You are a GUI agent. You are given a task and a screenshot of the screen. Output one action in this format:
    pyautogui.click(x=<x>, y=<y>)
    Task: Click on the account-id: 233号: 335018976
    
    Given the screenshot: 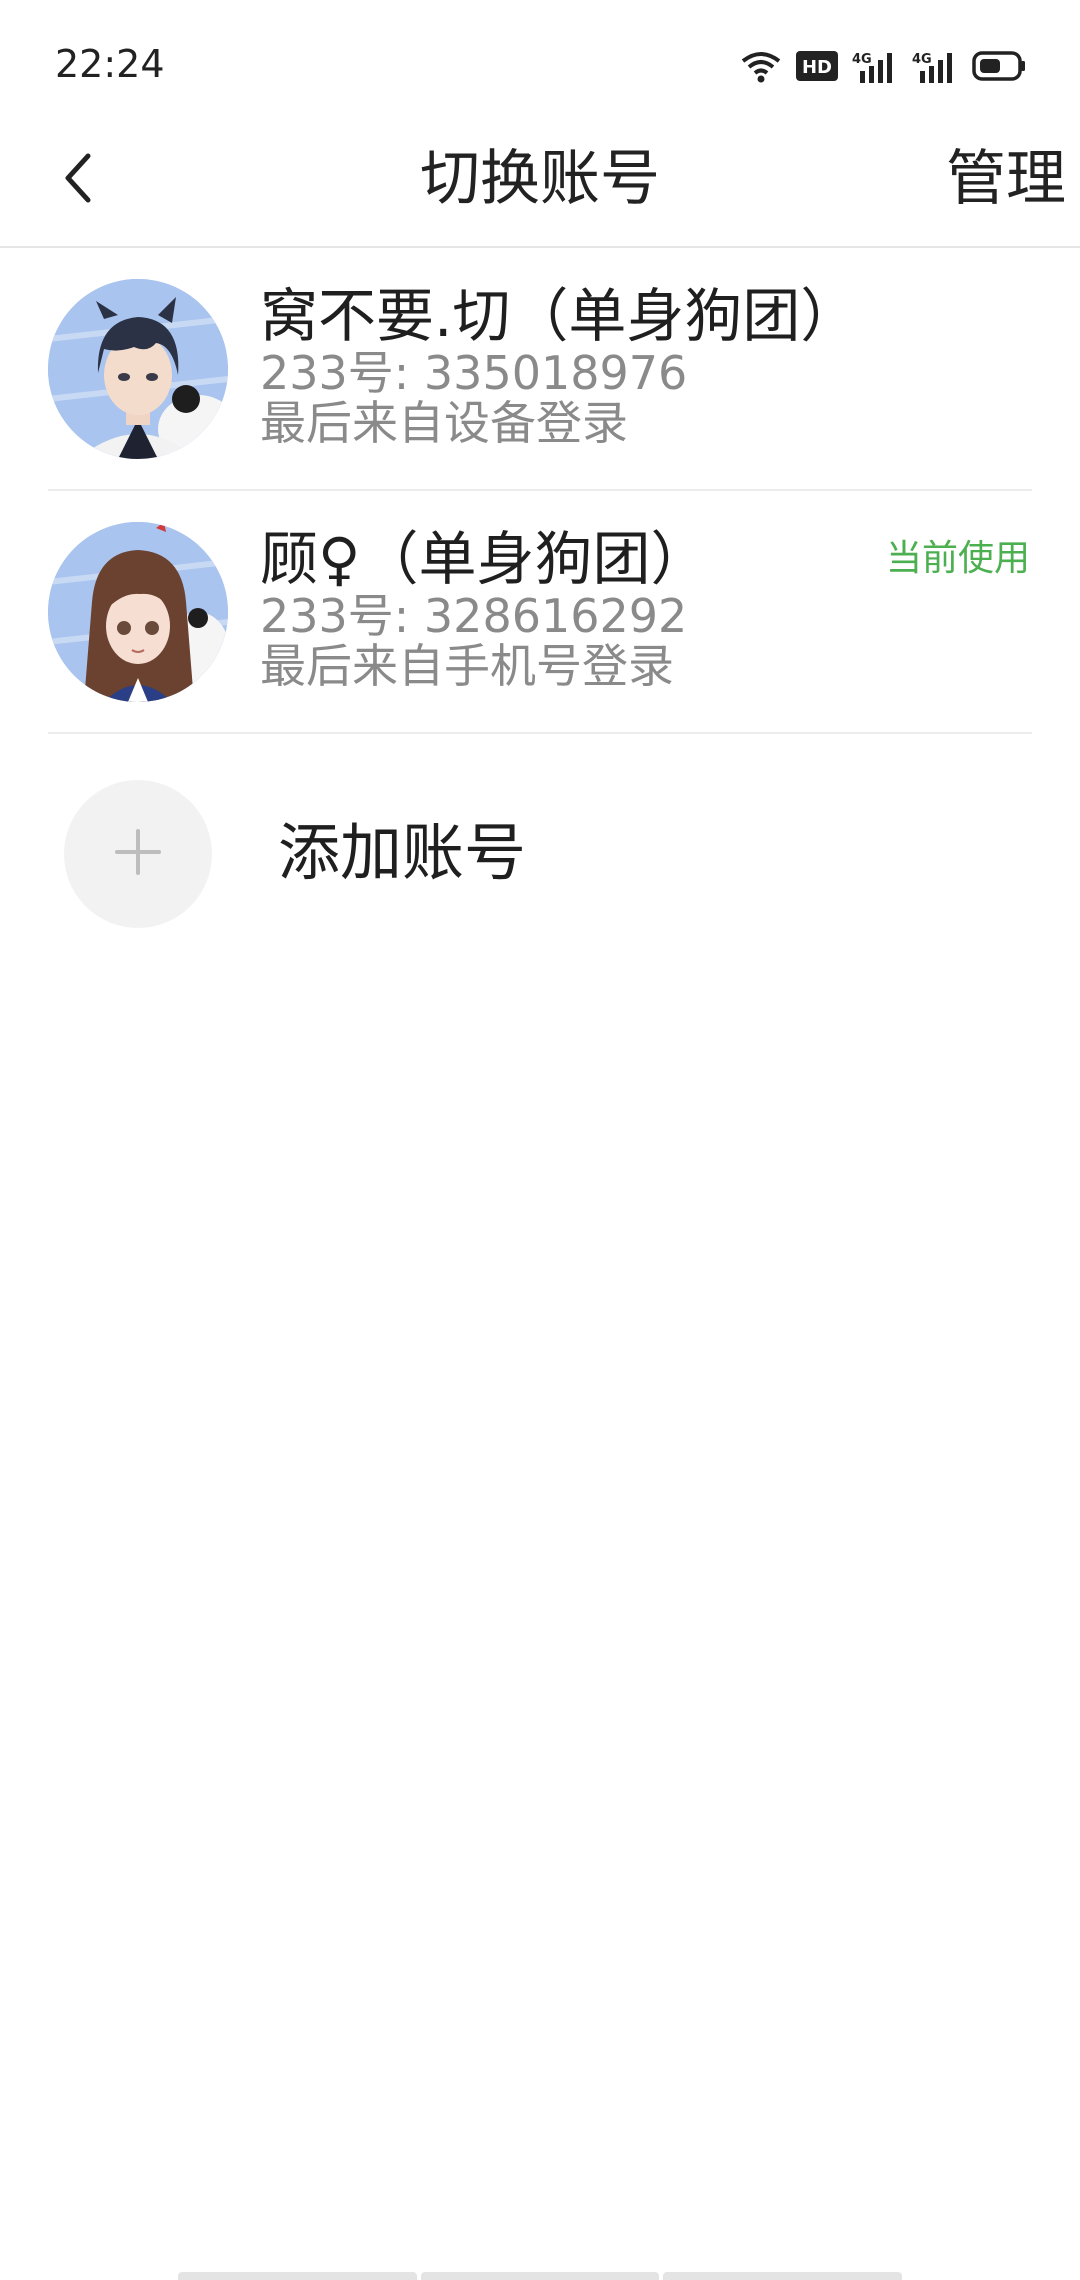 What is the action you would take?
    pyautogui.click(x=474, y=373)
    